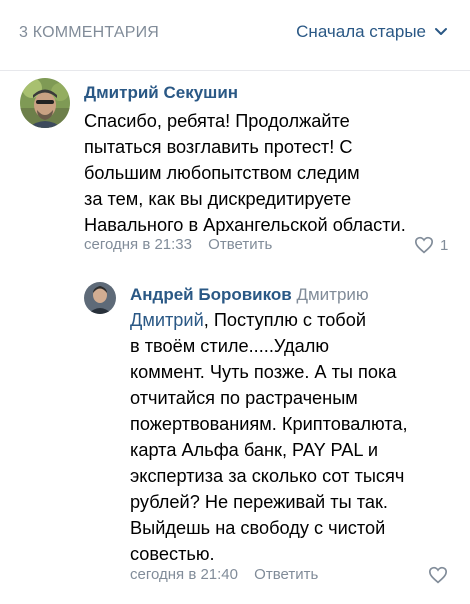 The height and width of the screenshot is (604, 470). What do you see at coordinates (217, 121) in the screenshot?
I see `comment-text-line: Спасибо, ребята! Продолжайте` at bounding box center [217, 121].